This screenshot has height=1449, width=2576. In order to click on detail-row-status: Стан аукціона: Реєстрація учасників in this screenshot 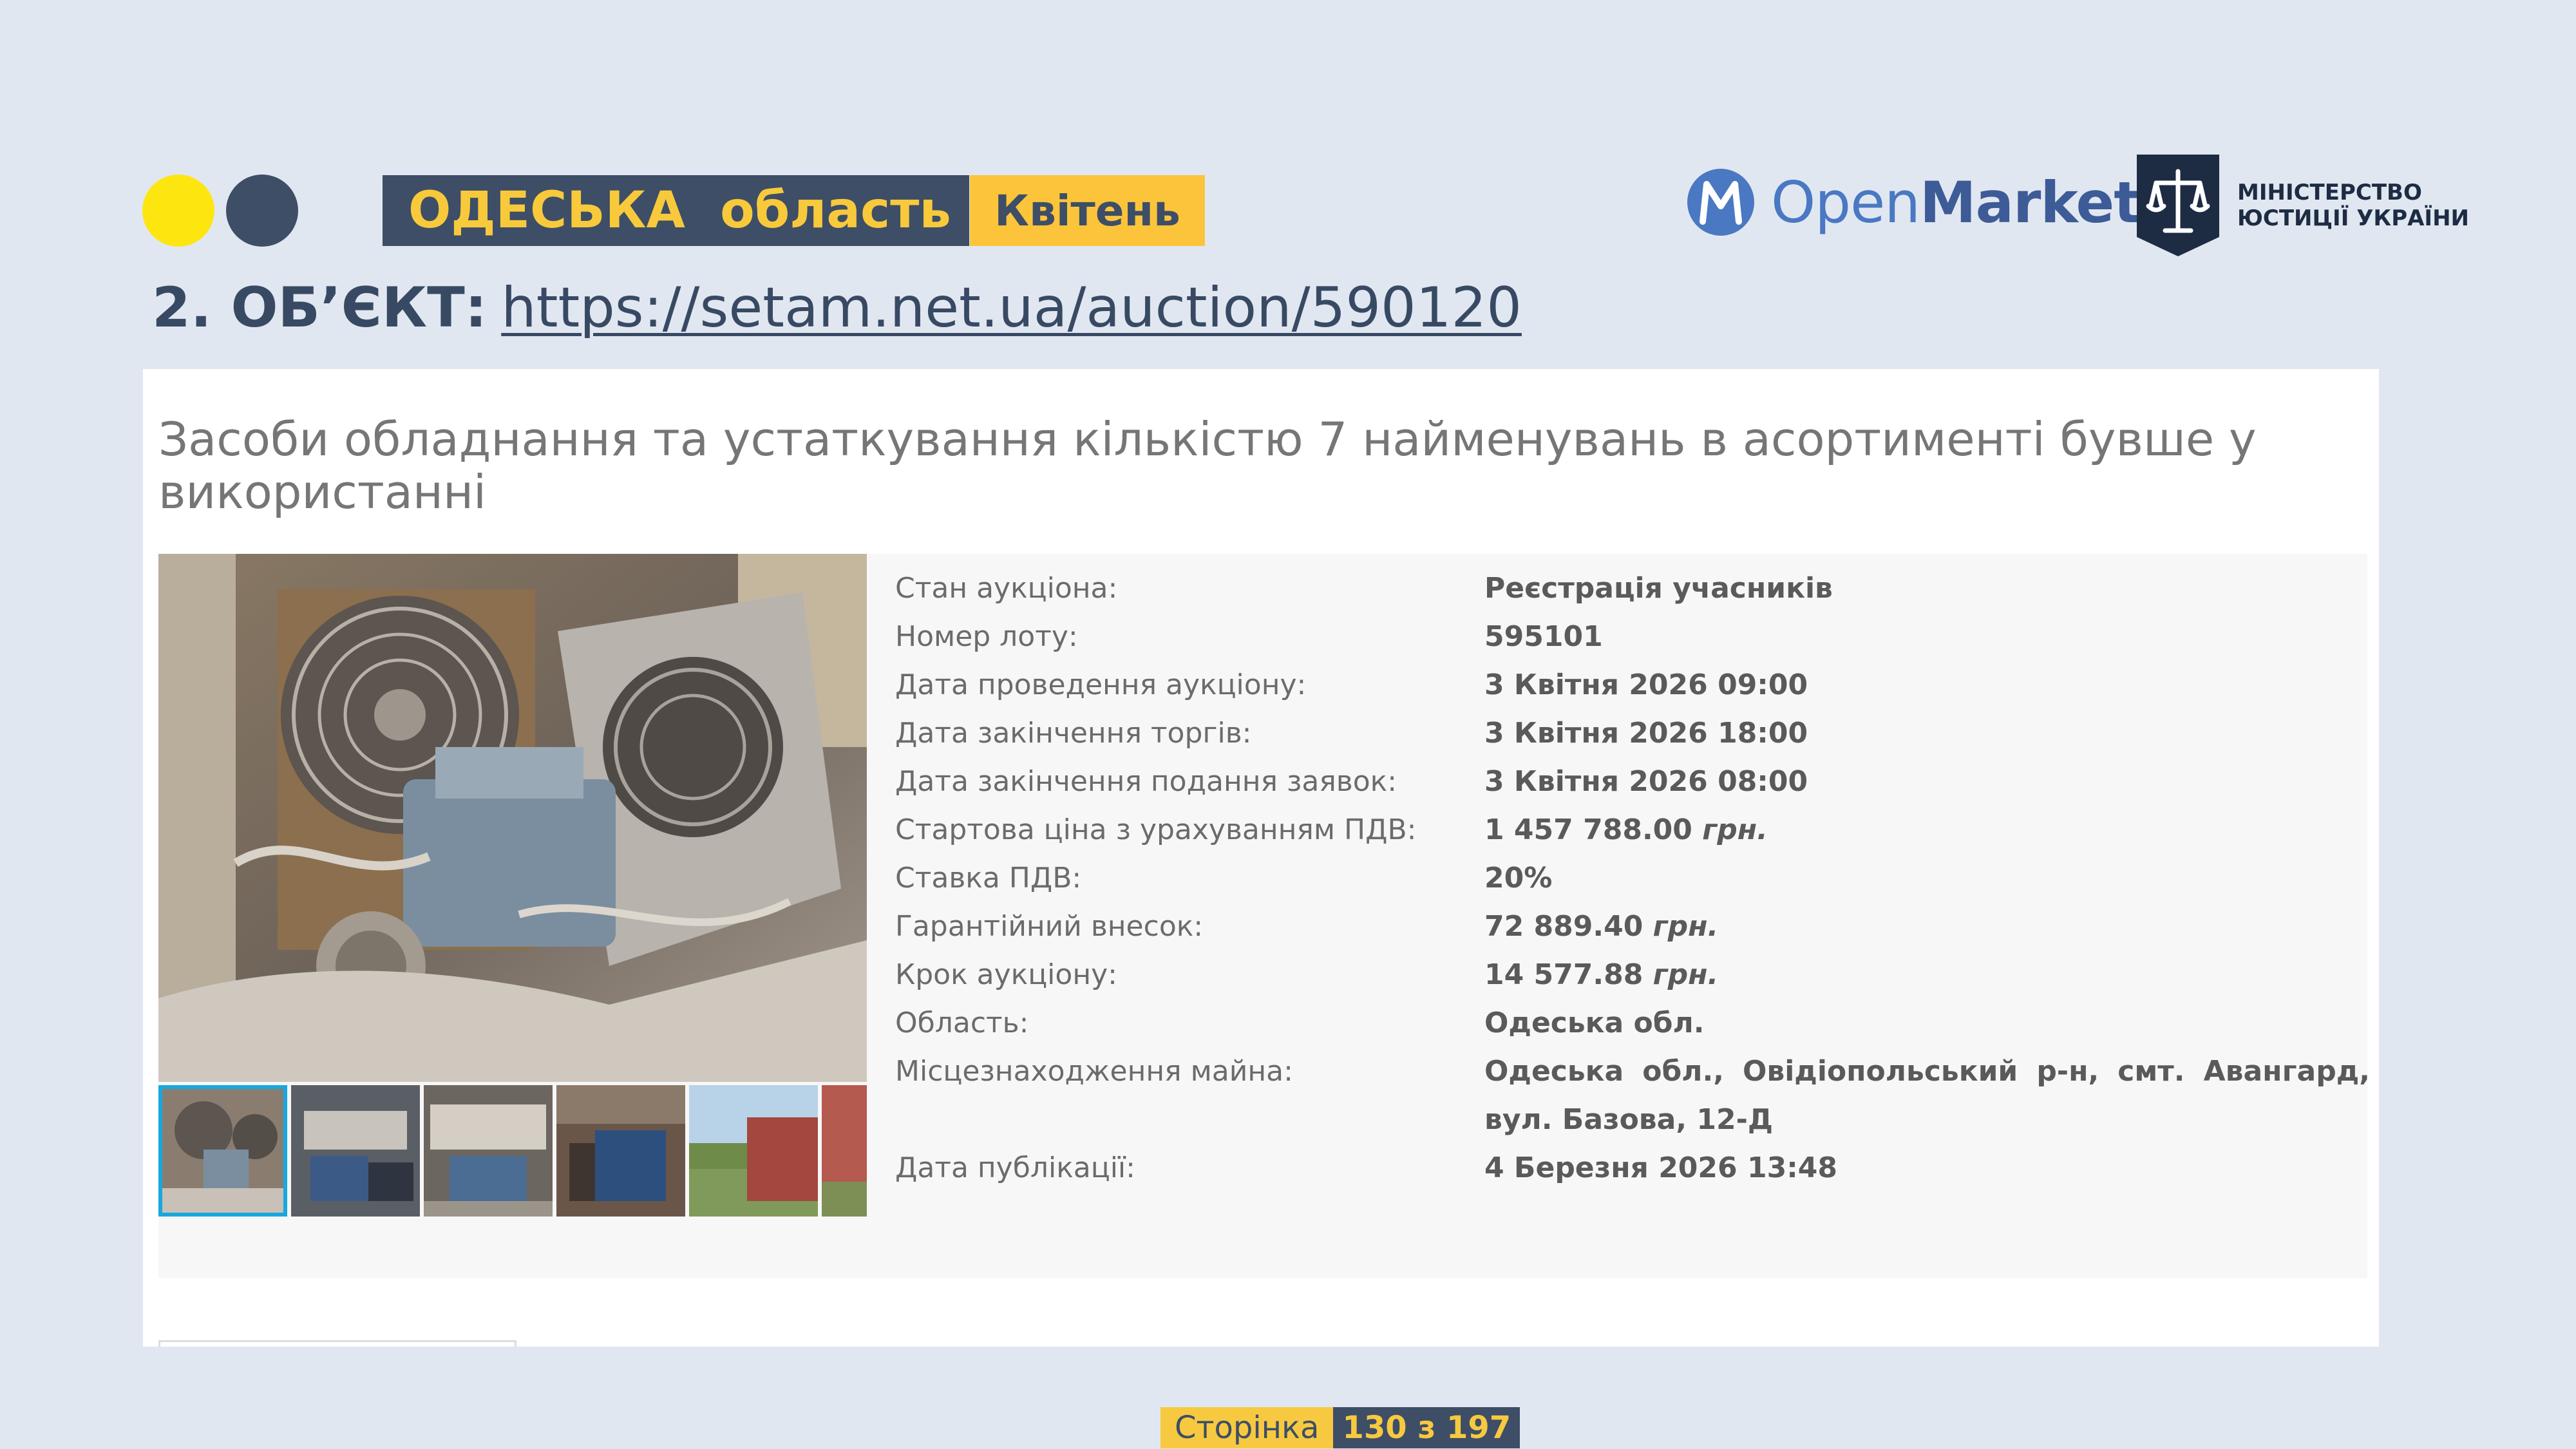, I will do `click(1632, 588)`.